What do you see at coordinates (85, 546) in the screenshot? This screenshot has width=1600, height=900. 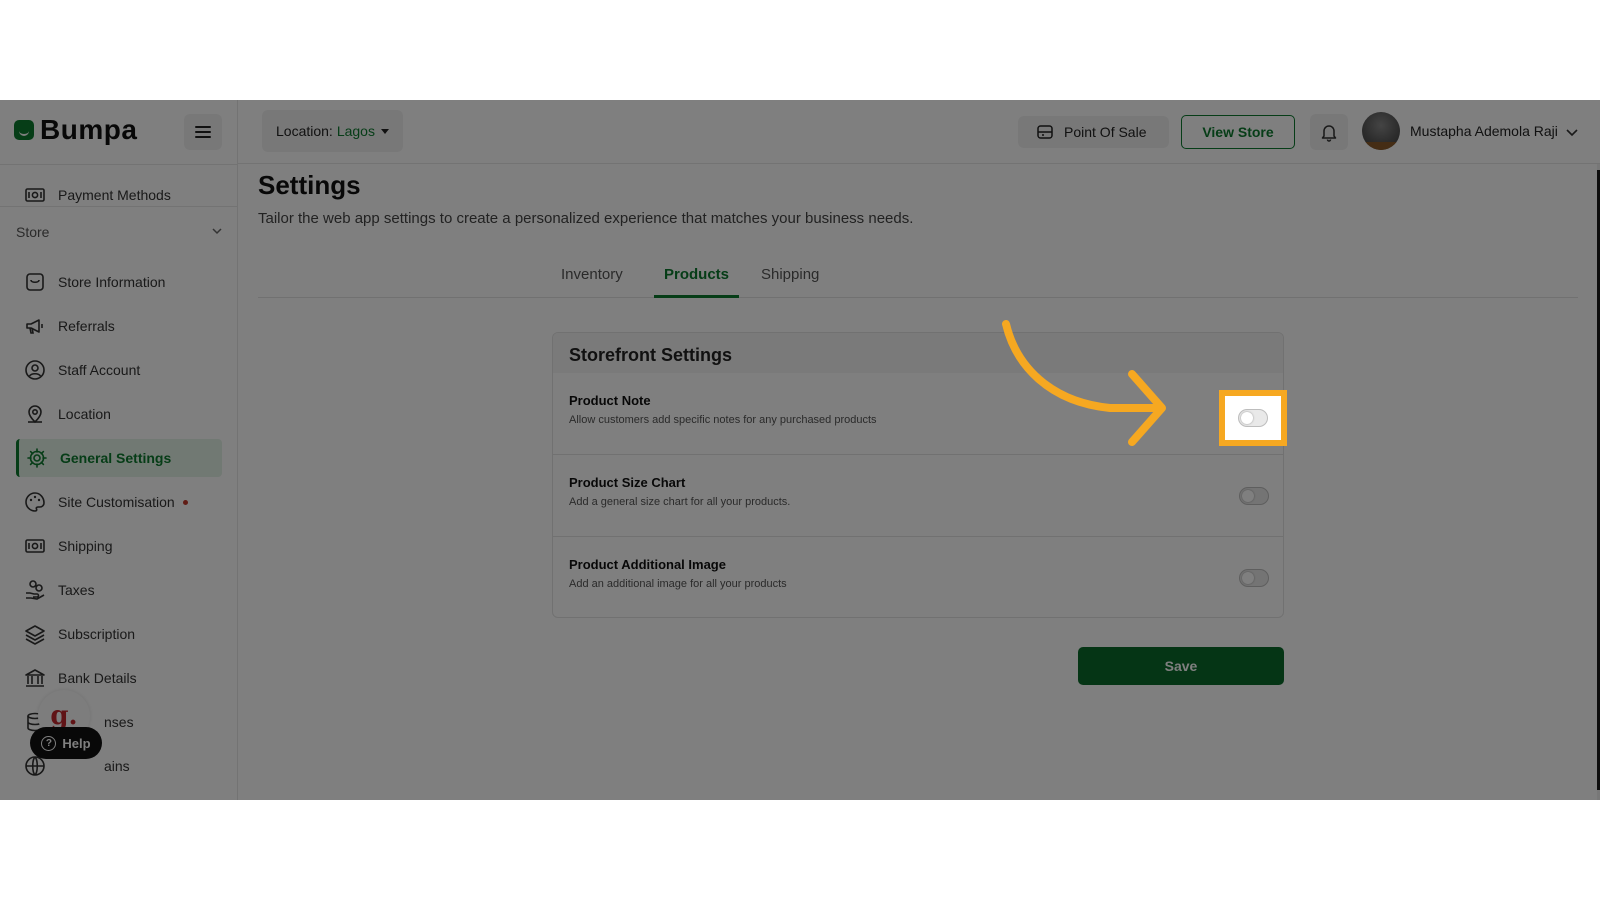 I see `sidebar-item-label: Shipping` at bounding box center [85, 546].